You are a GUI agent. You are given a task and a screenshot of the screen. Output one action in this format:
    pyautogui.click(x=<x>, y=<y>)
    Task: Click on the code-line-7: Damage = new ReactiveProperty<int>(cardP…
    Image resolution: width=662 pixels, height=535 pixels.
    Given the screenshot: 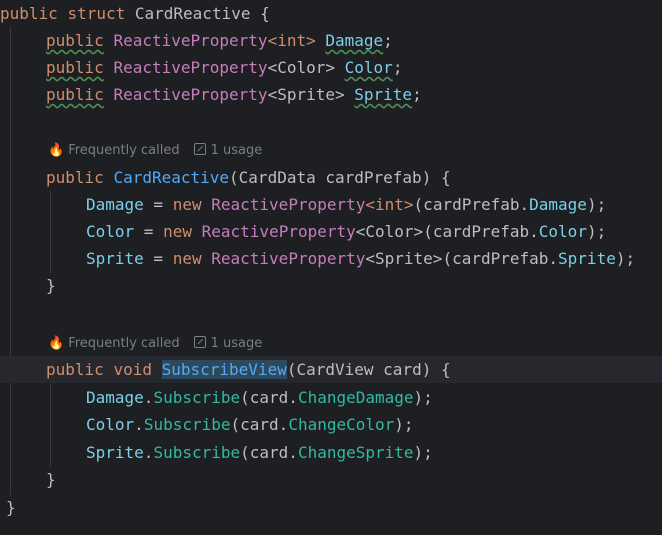 What is the action you would take?
    pyautogui.click(x=331, y=204)
    